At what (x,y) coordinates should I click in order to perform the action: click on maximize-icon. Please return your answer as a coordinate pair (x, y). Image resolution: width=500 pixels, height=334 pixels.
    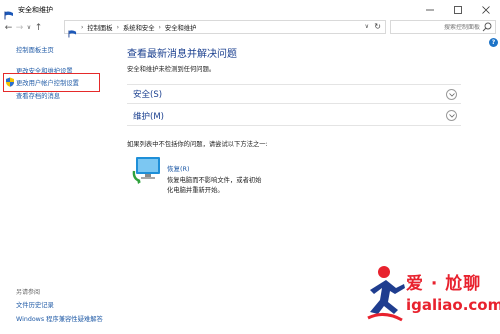
    Looking at the image, I should click on (458, 9).